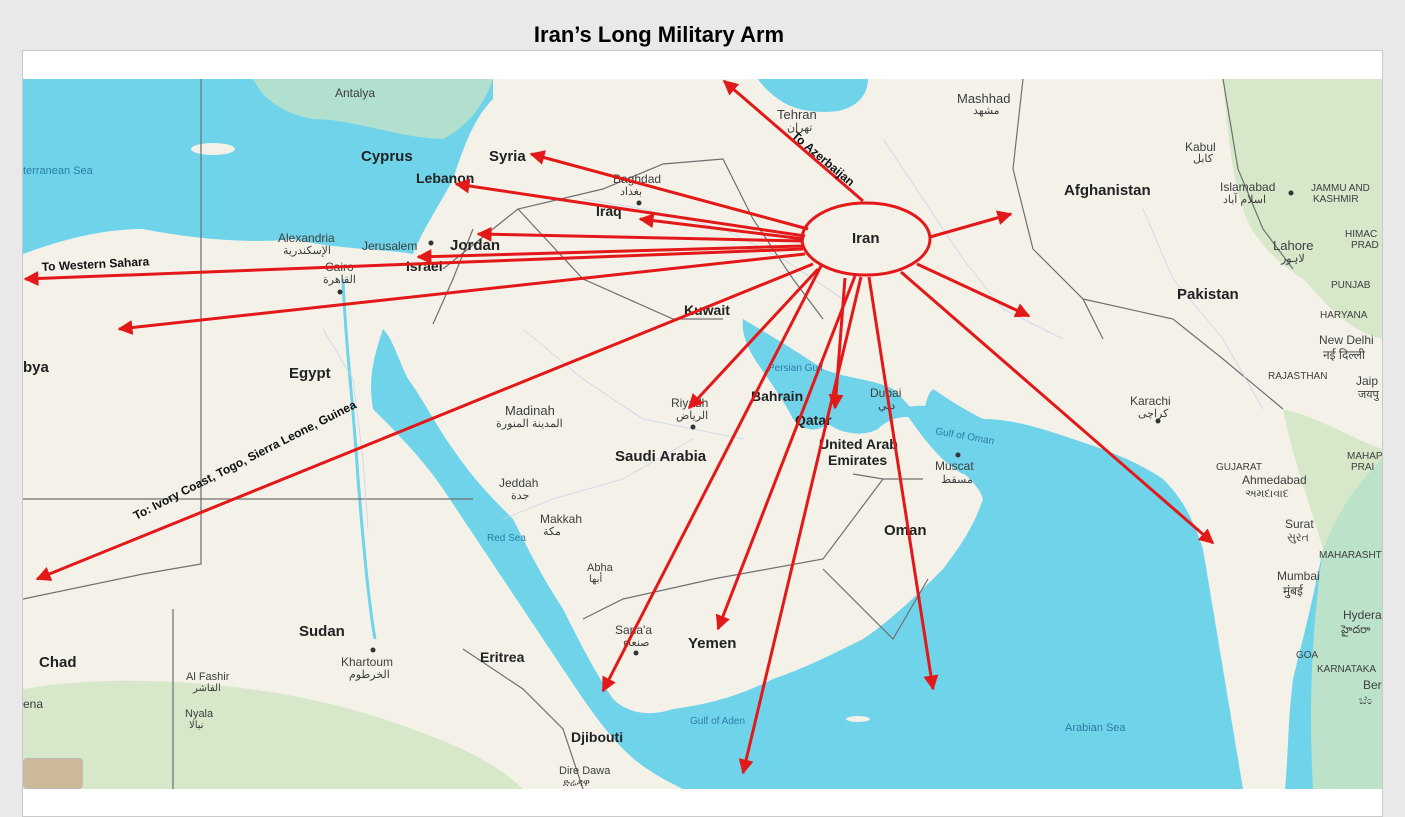  What do you see at coordinates (1364, 456) in the screenshot?
I see `label-mahap: MAHAP` at bounding box center [1364, 456].